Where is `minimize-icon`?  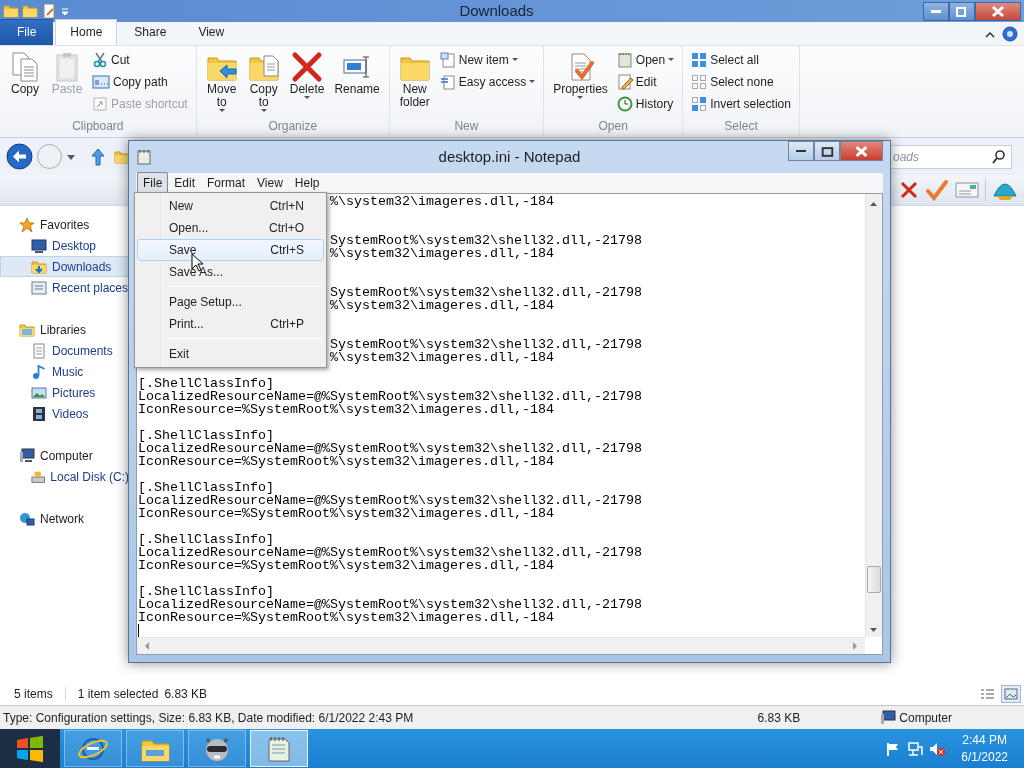 minimize-icon is located at coordinates (936, 11).